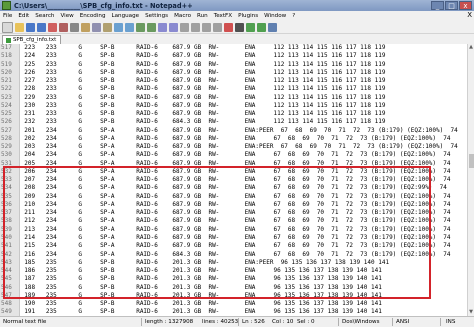  I want to click on new-file-icon, so click(7, 27).